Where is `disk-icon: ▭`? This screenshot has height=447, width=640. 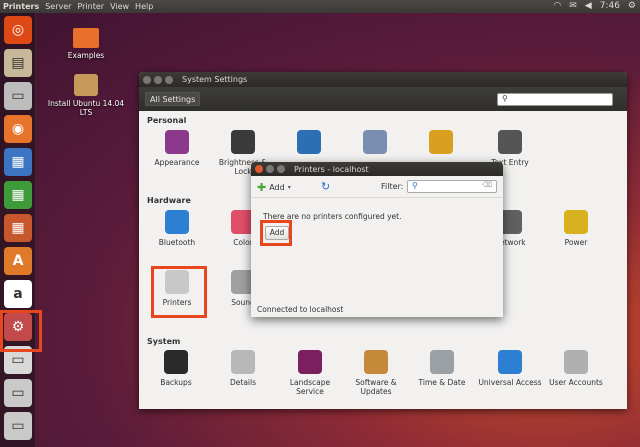
disk-icon: ▭ is located at coordinates (18, 96).